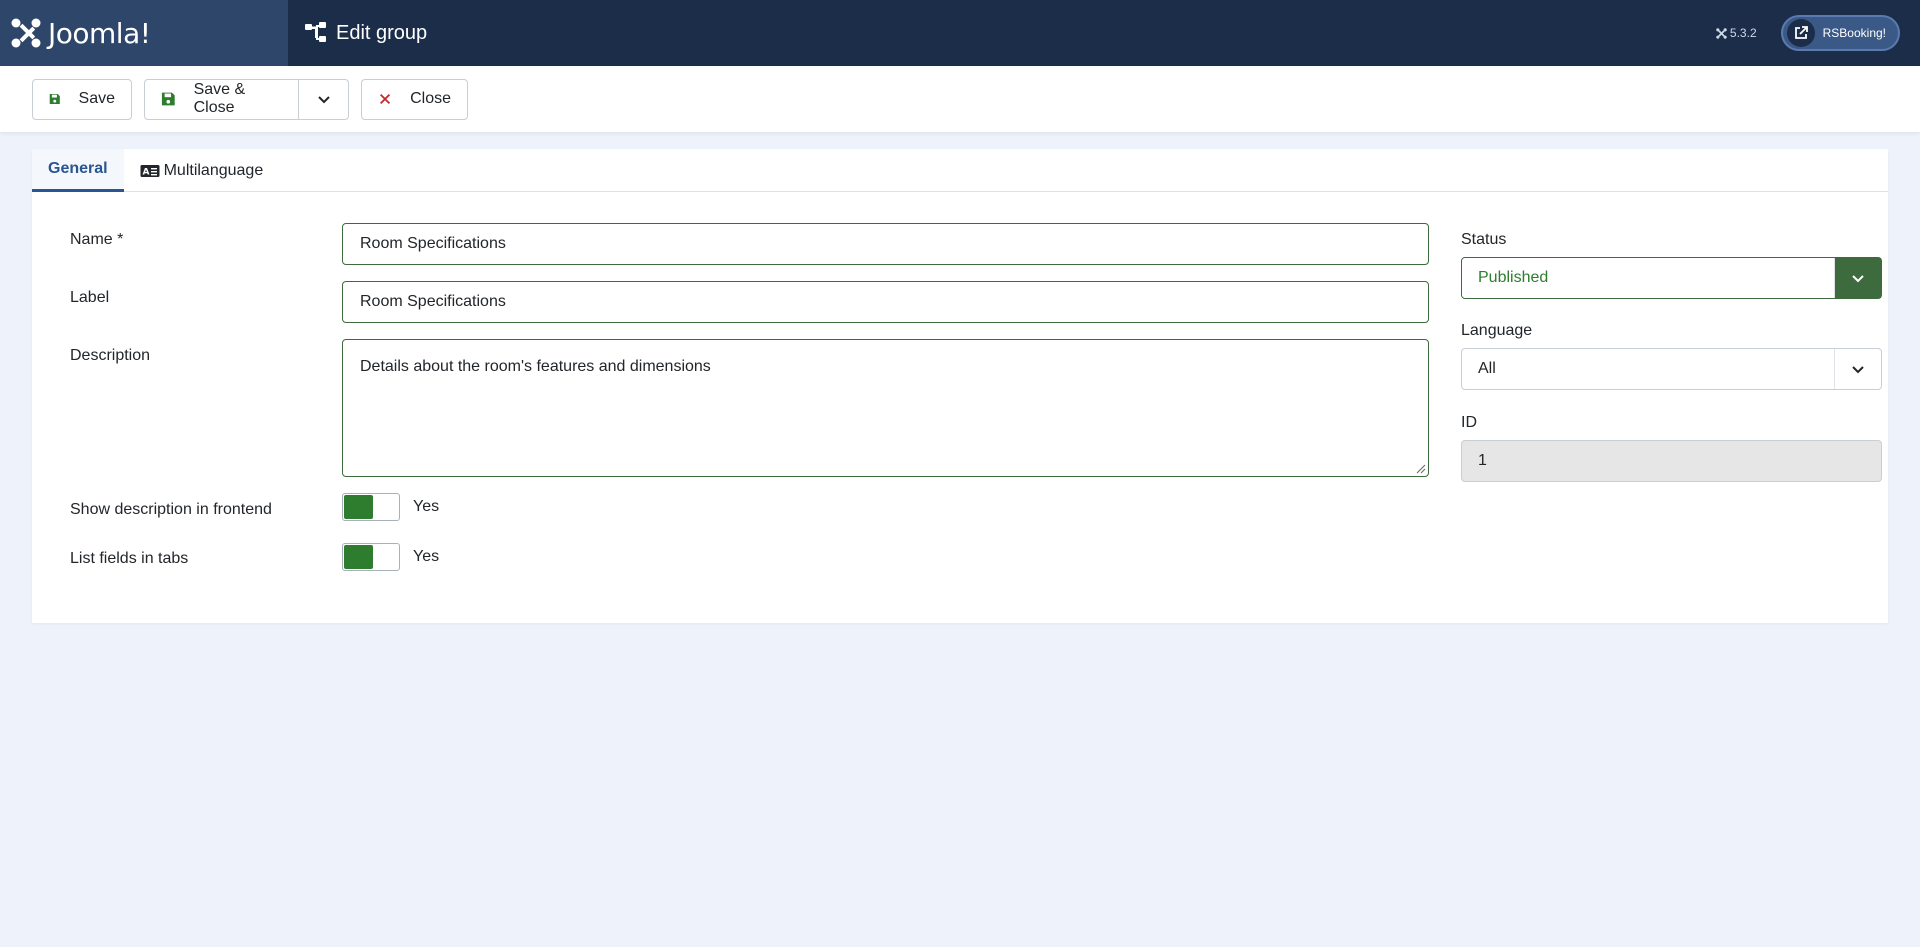 This screenshot has width=1920, height=947. I want to click on page-title-area: Edit group, so click(365, 33).